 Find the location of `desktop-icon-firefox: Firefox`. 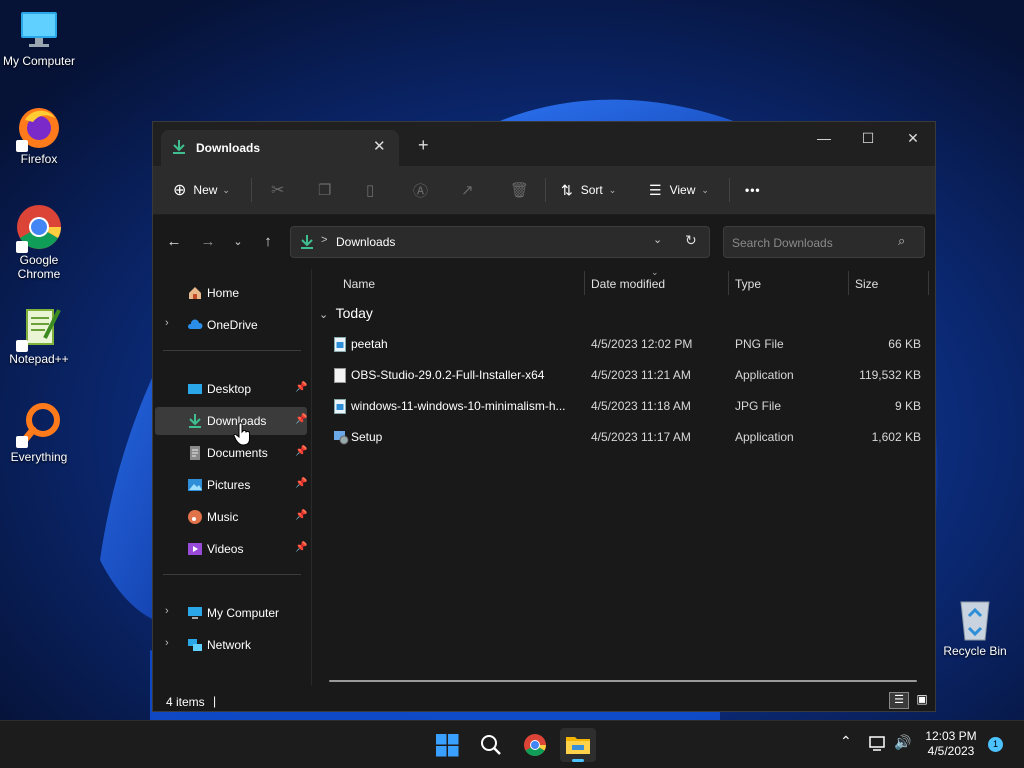

desktop-icon-firefox: Firefox is located at coordinates (39, 135).